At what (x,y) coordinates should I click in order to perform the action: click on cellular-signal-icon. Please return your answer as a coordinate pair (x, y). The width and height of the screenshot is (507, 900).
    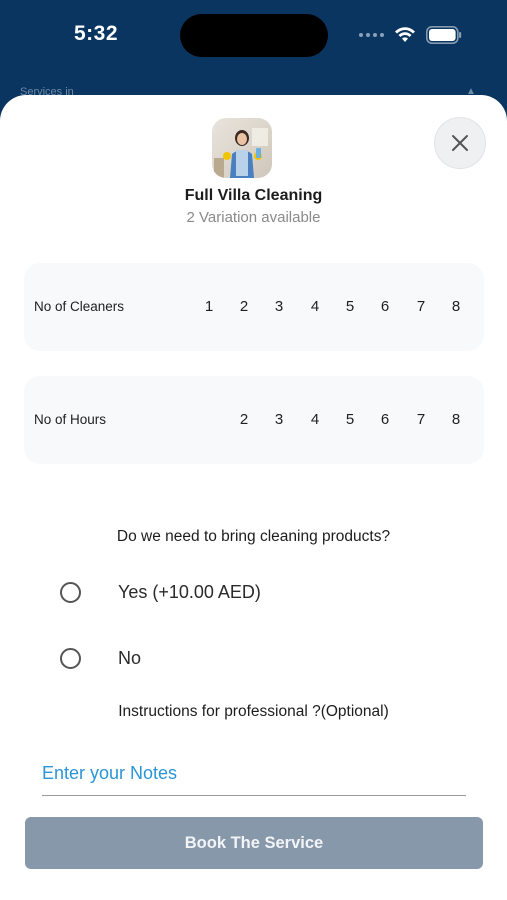
    Looking at the image, I should click on (371, 35).